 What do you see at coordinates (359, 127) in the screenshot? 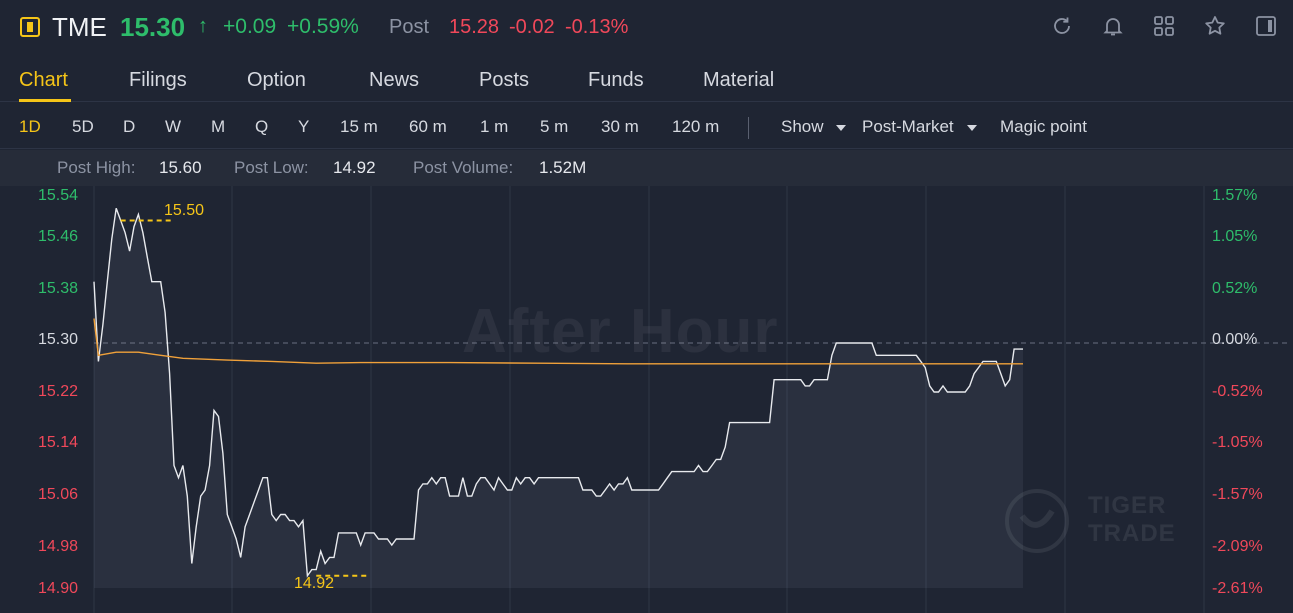
I see `period-15m: 15 m` at bounding box center [359, 127].